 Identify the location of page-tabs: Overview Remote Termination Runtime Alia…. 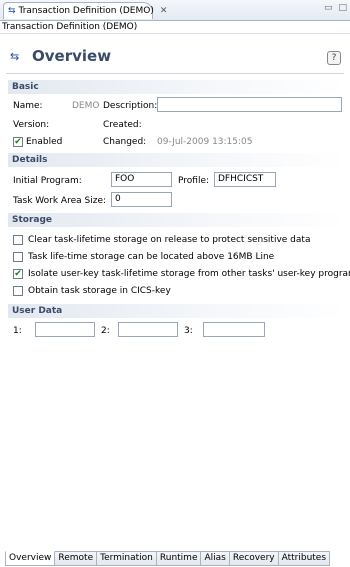
(168, 558).